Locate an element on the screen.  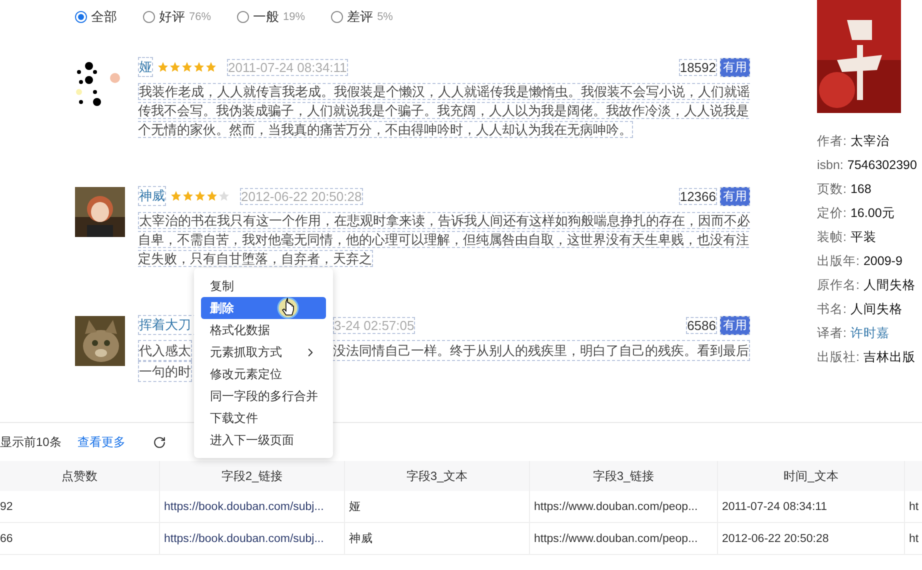
user-name: 神威 is located at coordinates (152, 196).